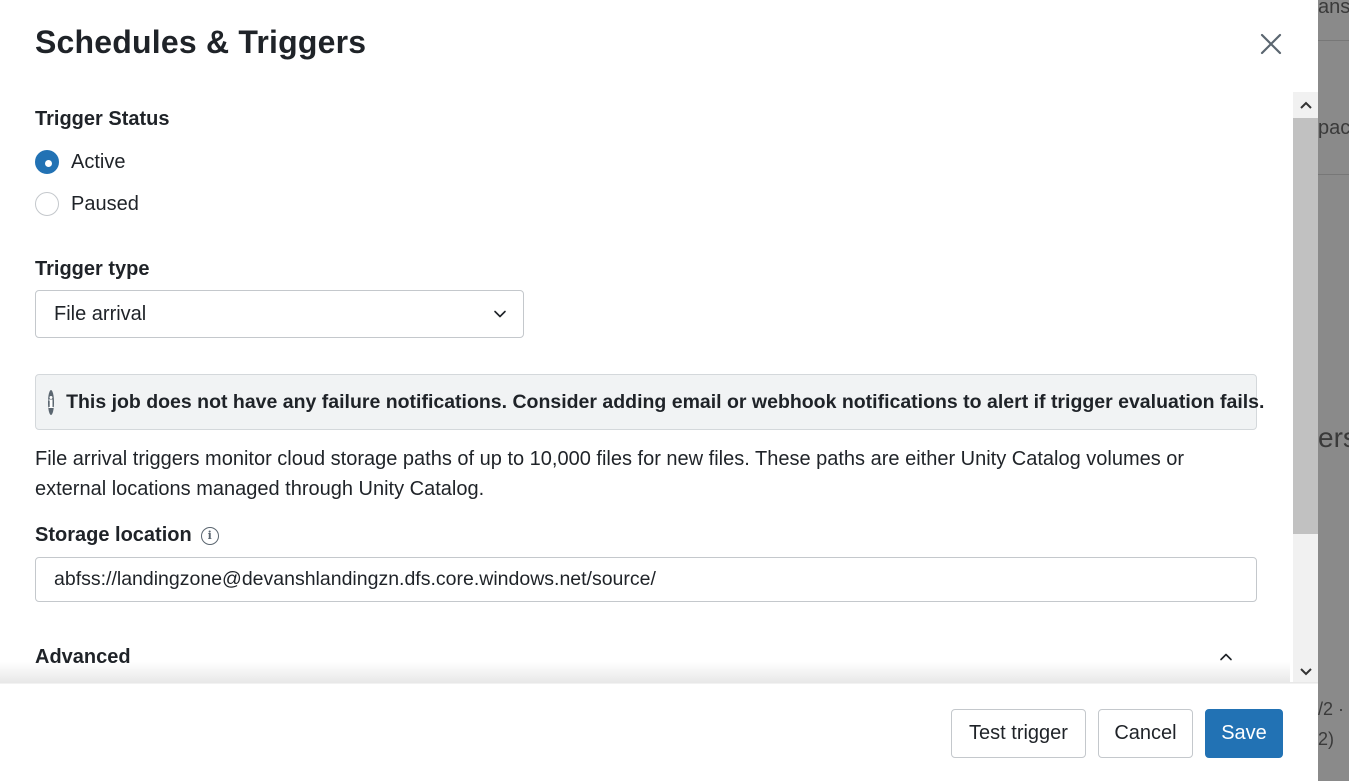 The height and width of the screenshot is (781, 1349). I want to click on radio-paused-control, so click(47, 204).